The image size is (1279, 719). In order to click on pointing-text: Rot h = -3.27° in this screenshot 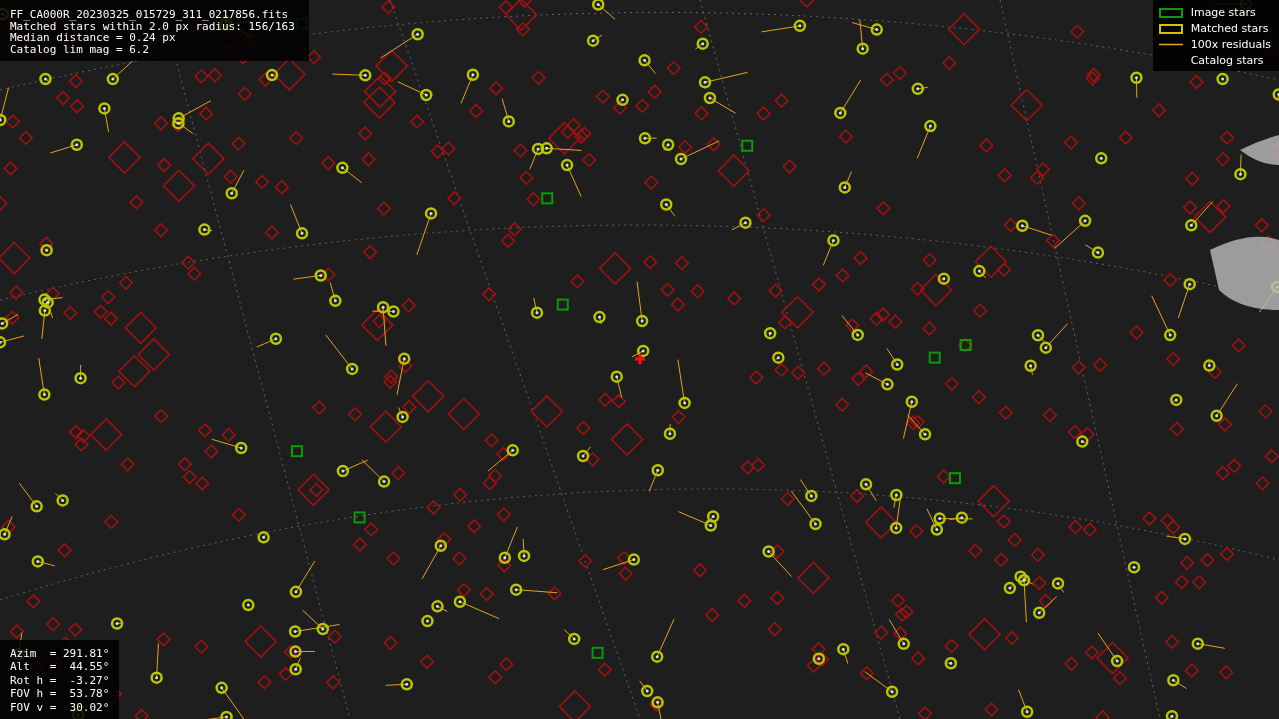, I will do `click(60, 680)`.